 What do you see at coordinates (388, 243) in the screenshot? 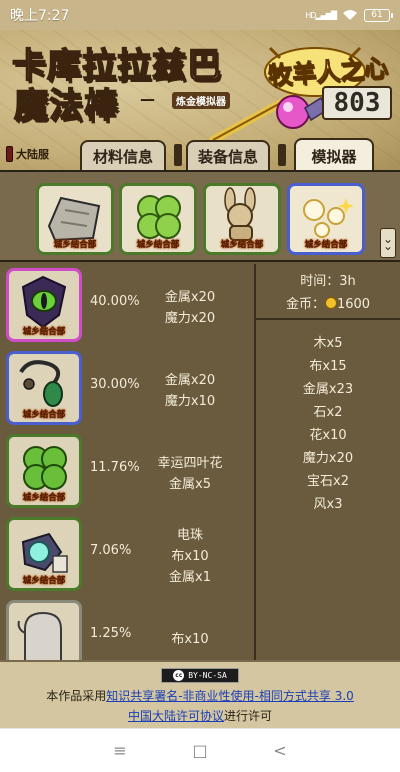
I see `chevron-down-icon: ⌄ ⌄` at bounding box center [388, 243].